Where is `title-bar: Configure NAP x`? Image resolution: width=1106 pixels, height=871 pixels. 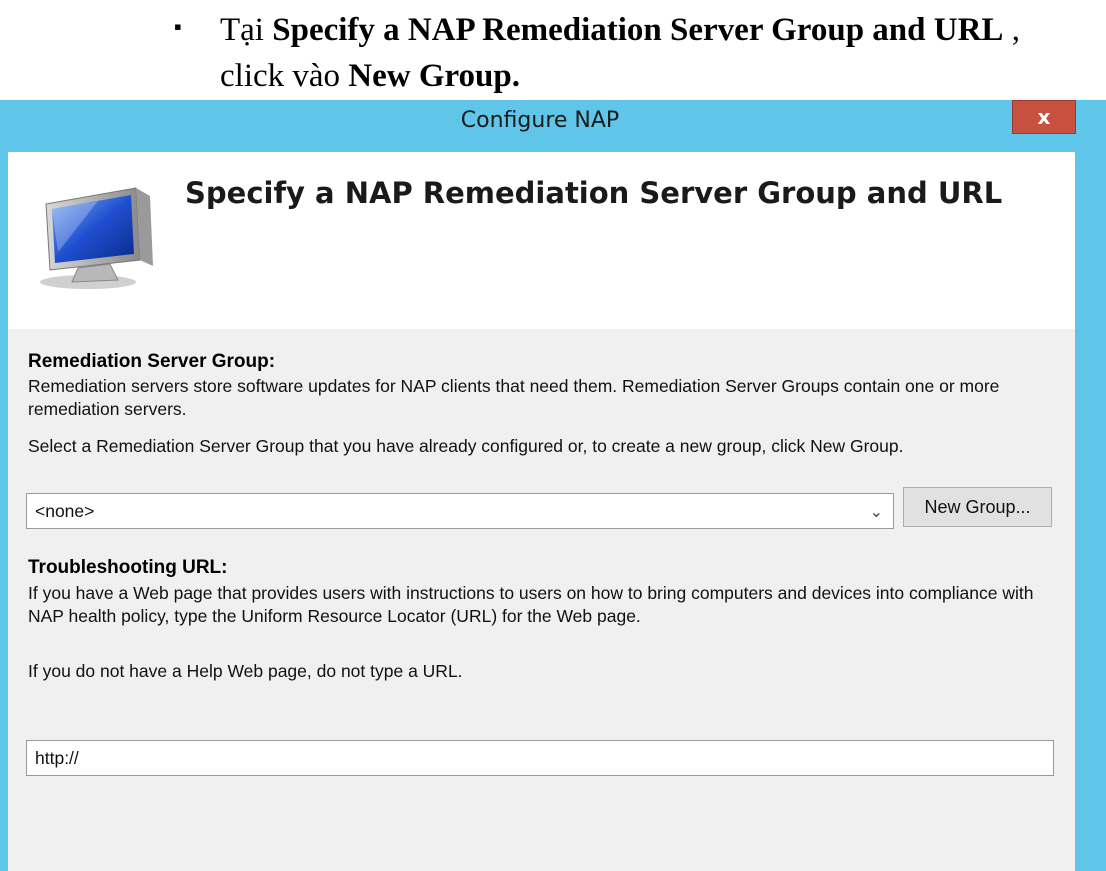 title-bar: Configure NAP x is located at coordinates (553, 125).